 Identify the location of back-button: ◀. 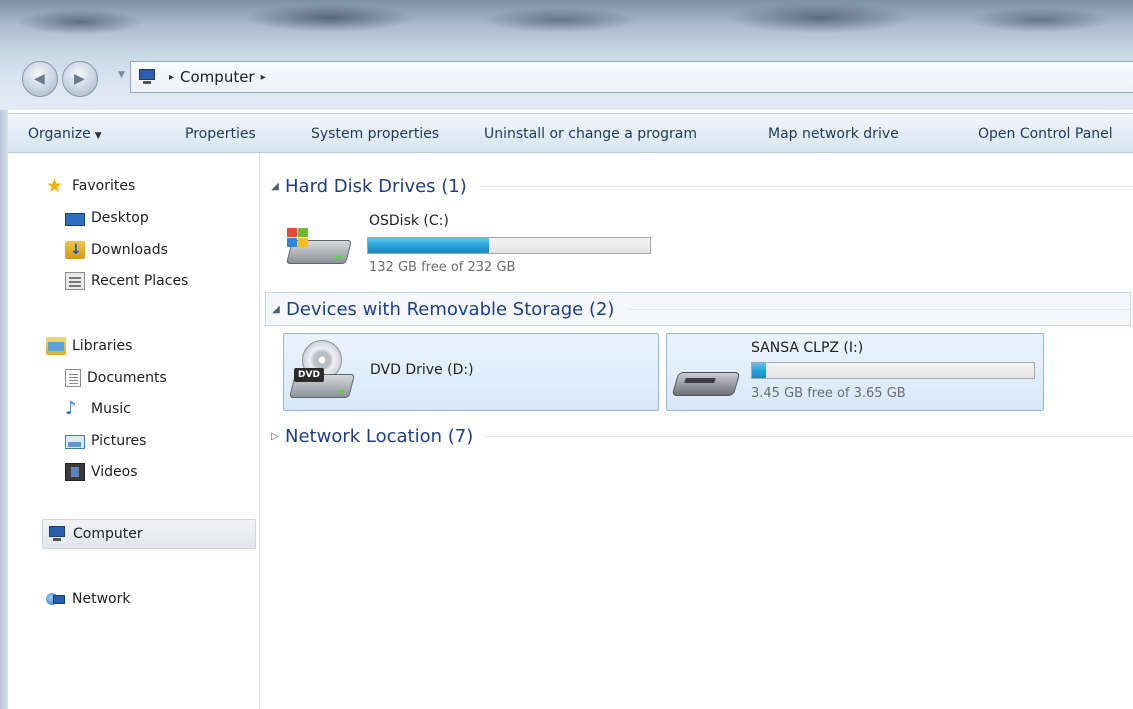
(40, 79).